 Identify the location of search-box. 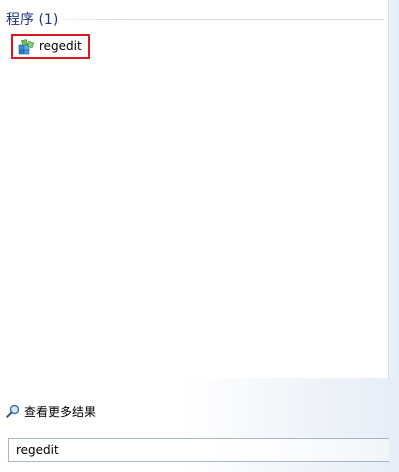
(198, 450).